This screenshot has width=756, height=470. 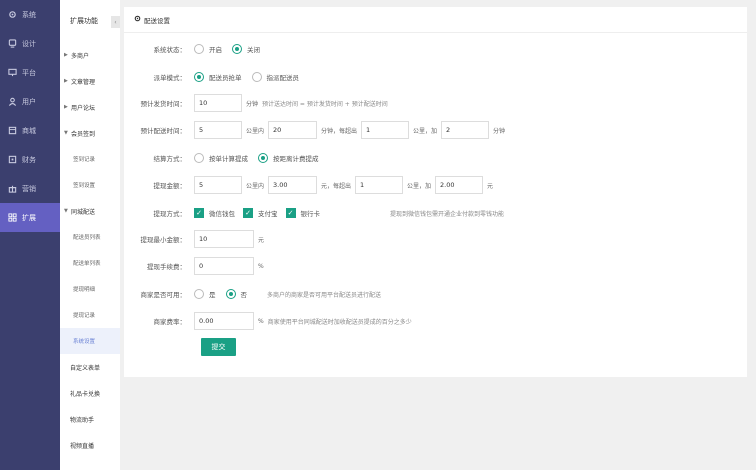 I want to click on nav-item-users: 用户, so click(x=30, y=101).